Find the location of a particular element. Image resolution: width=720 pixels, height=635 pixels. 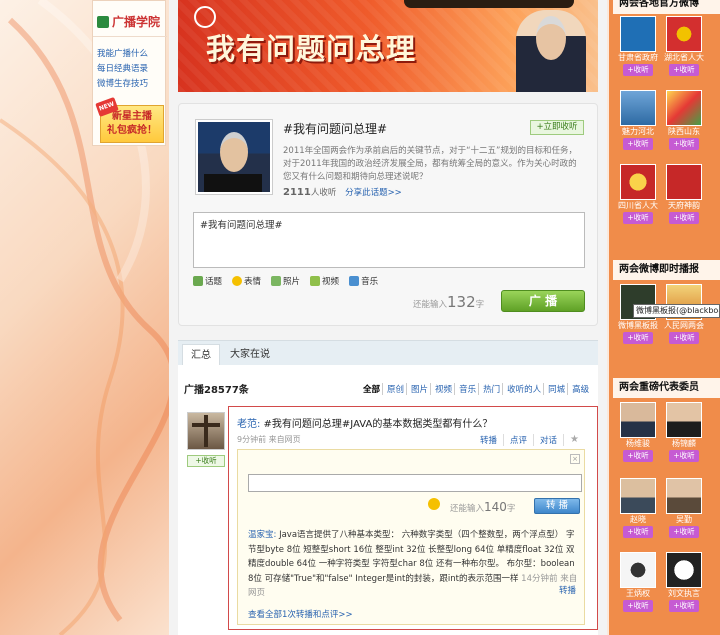

delegate-name: 赵晓 is located at coordinates (638, 519).